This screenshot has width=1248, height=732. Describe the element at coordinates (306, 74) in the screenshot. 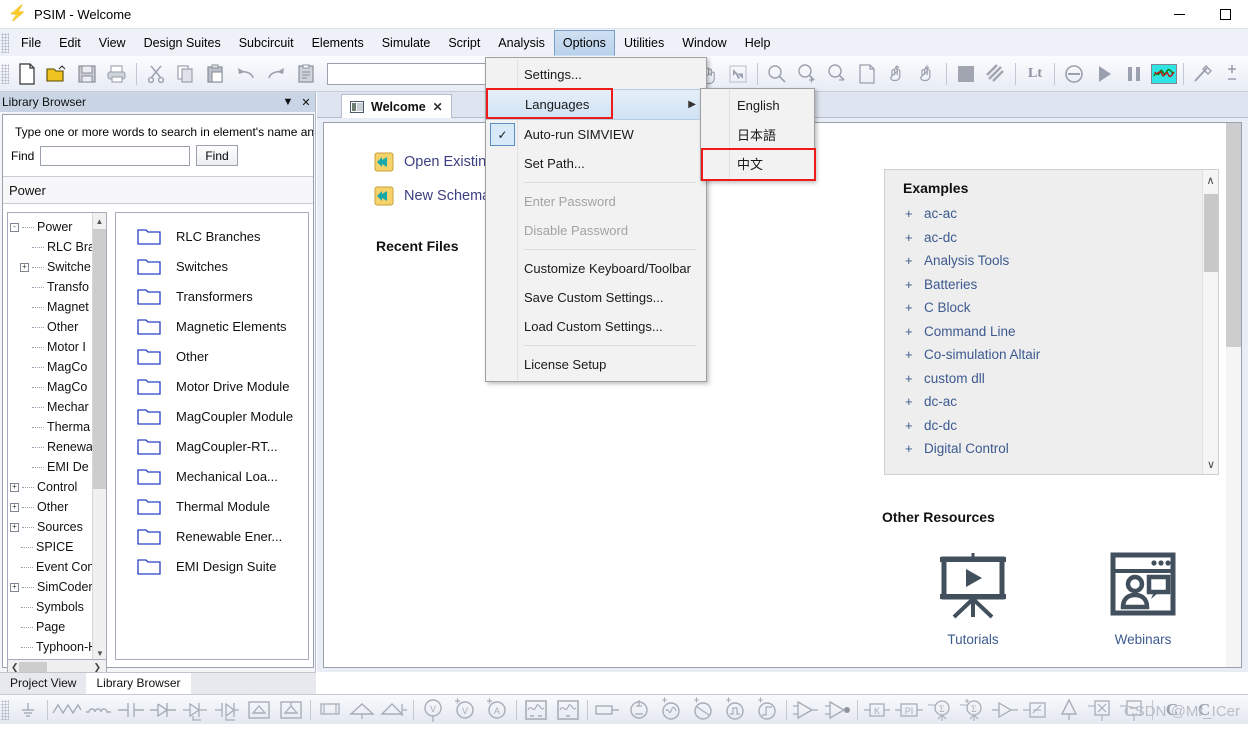

I see `paste-special-icon` at that location.